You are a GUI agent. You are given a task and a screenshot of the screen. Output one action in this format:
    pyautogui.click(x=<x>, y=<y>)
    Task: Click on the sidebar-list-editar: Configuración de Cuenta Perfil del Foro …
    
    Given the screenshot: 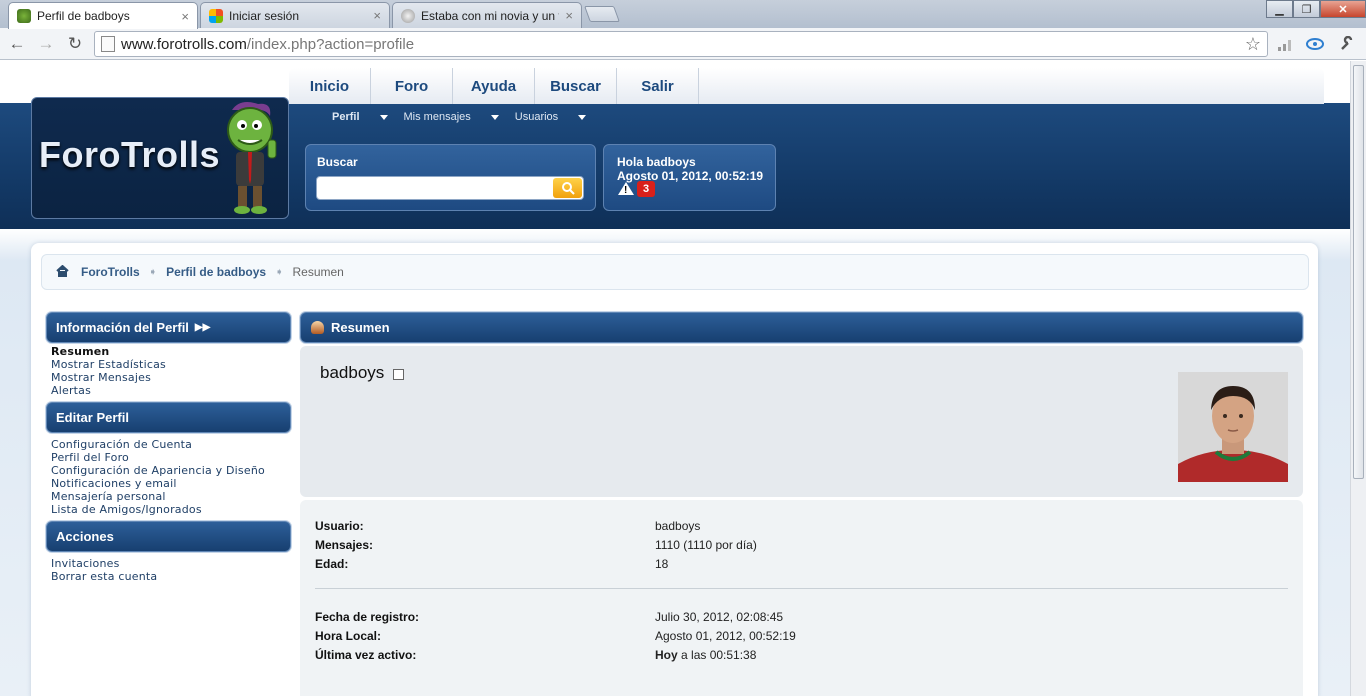 What is the action you would take?
    pyautogui.click(x=168, y=477)
    